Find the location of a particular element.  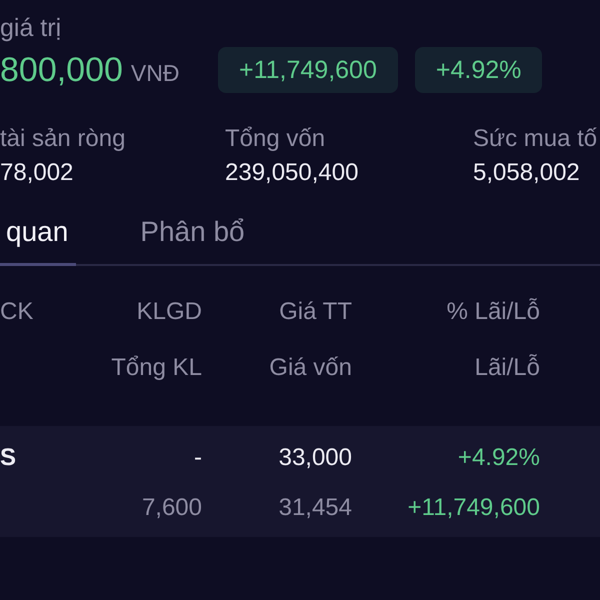

table-cell: +11,749,600 is located at coordinates (474, 508).